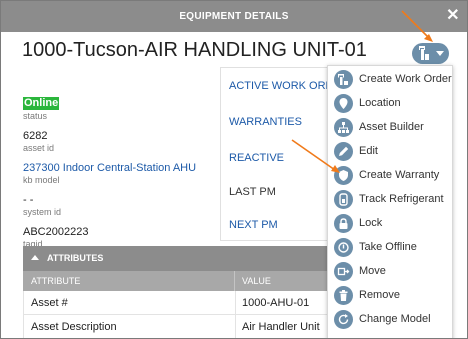 The image size is (468, 339). Describe the element at coordinates (42, 212) in the screenshot. I see `system-id-label: system id` at that location.